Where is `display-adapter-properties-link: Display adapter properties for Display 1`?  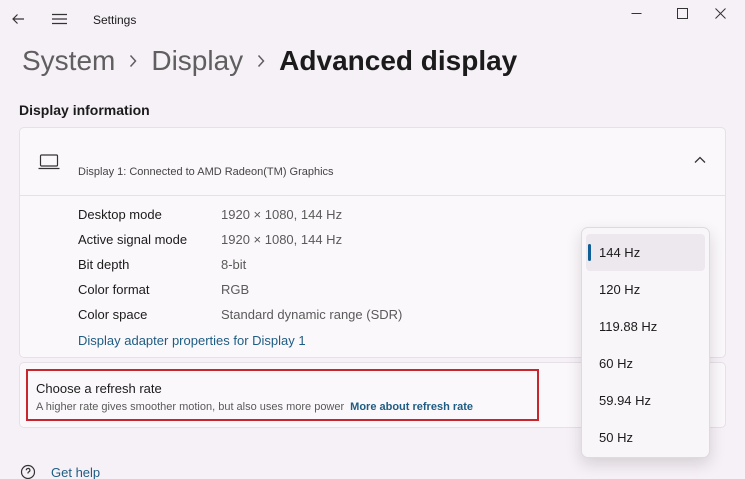 display-adapter-properties-link: Display adapter properties for Display 1 is located at coordinates (192, 340).